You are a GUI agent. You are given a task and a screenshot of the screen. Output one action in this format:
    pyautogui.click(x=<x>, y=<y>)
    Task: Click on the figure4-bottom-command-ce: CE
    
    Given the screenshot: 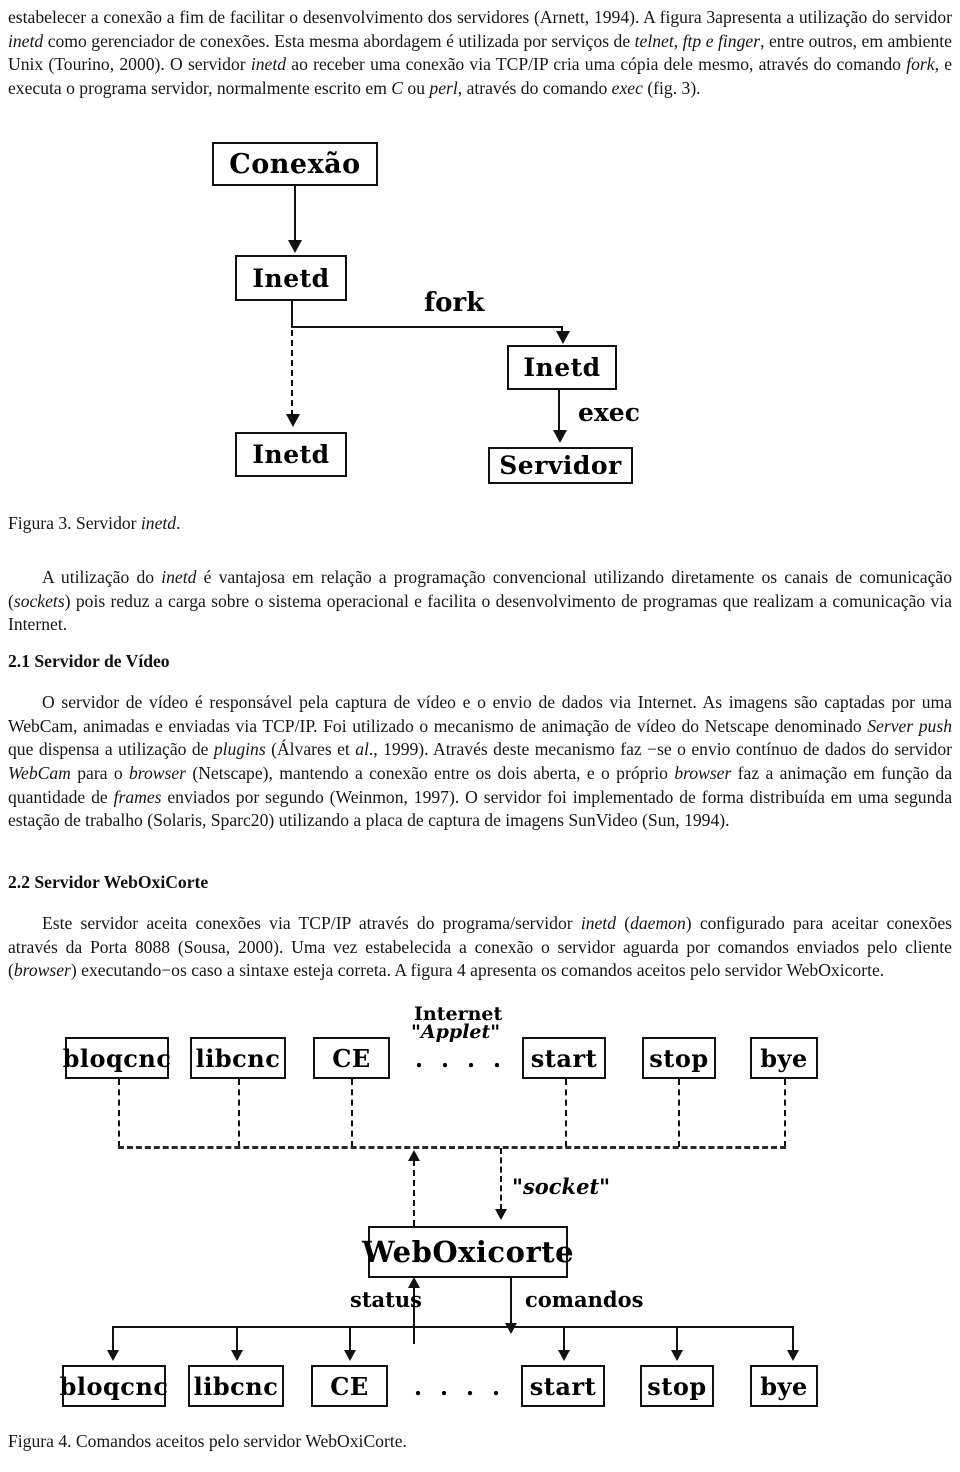 What is the action you would take?
    pyautogui.click(x=349, y=1386)
    